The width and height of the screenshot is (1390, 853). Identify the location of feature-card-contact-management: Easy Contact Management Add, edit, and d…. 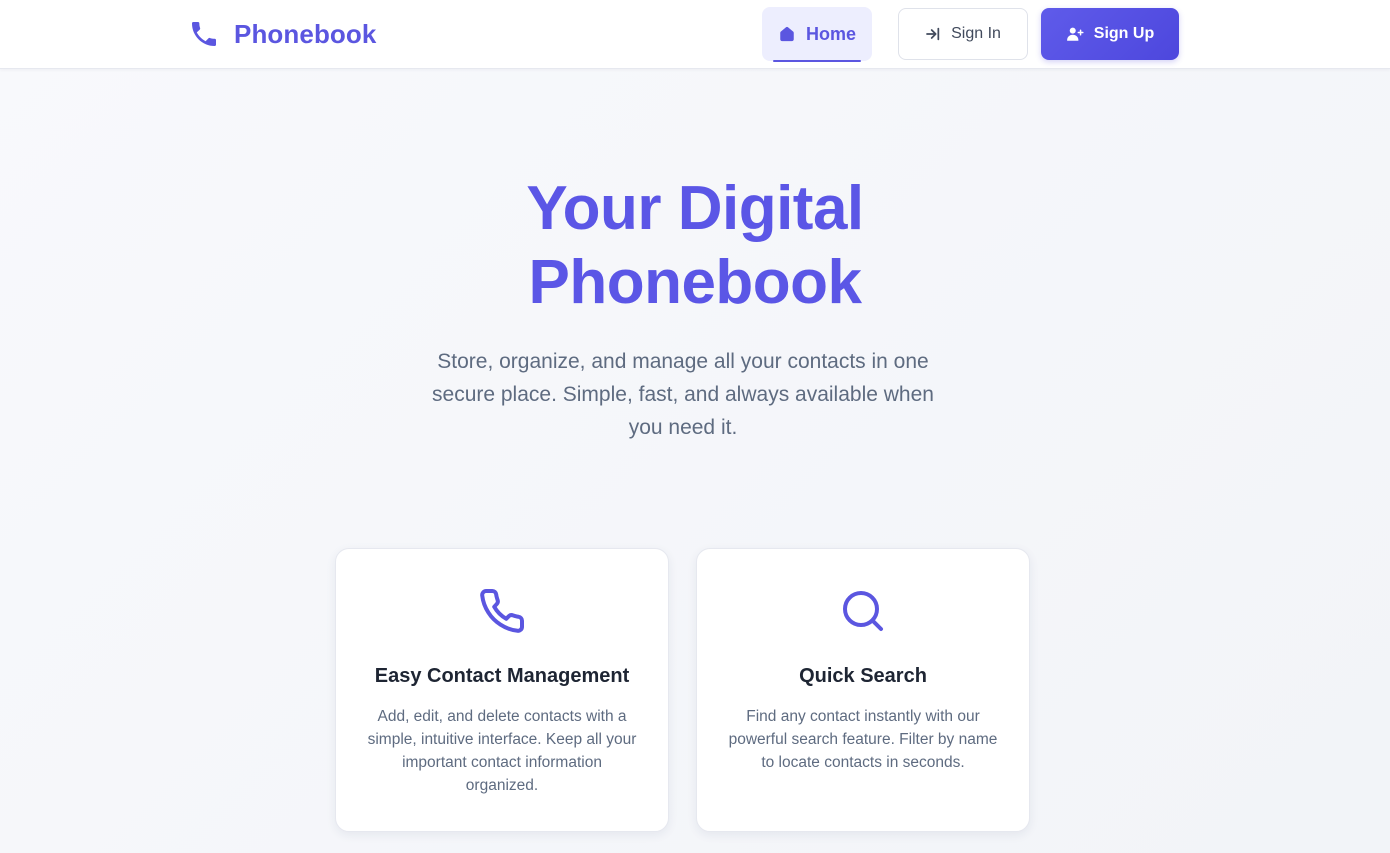
(502, 690).